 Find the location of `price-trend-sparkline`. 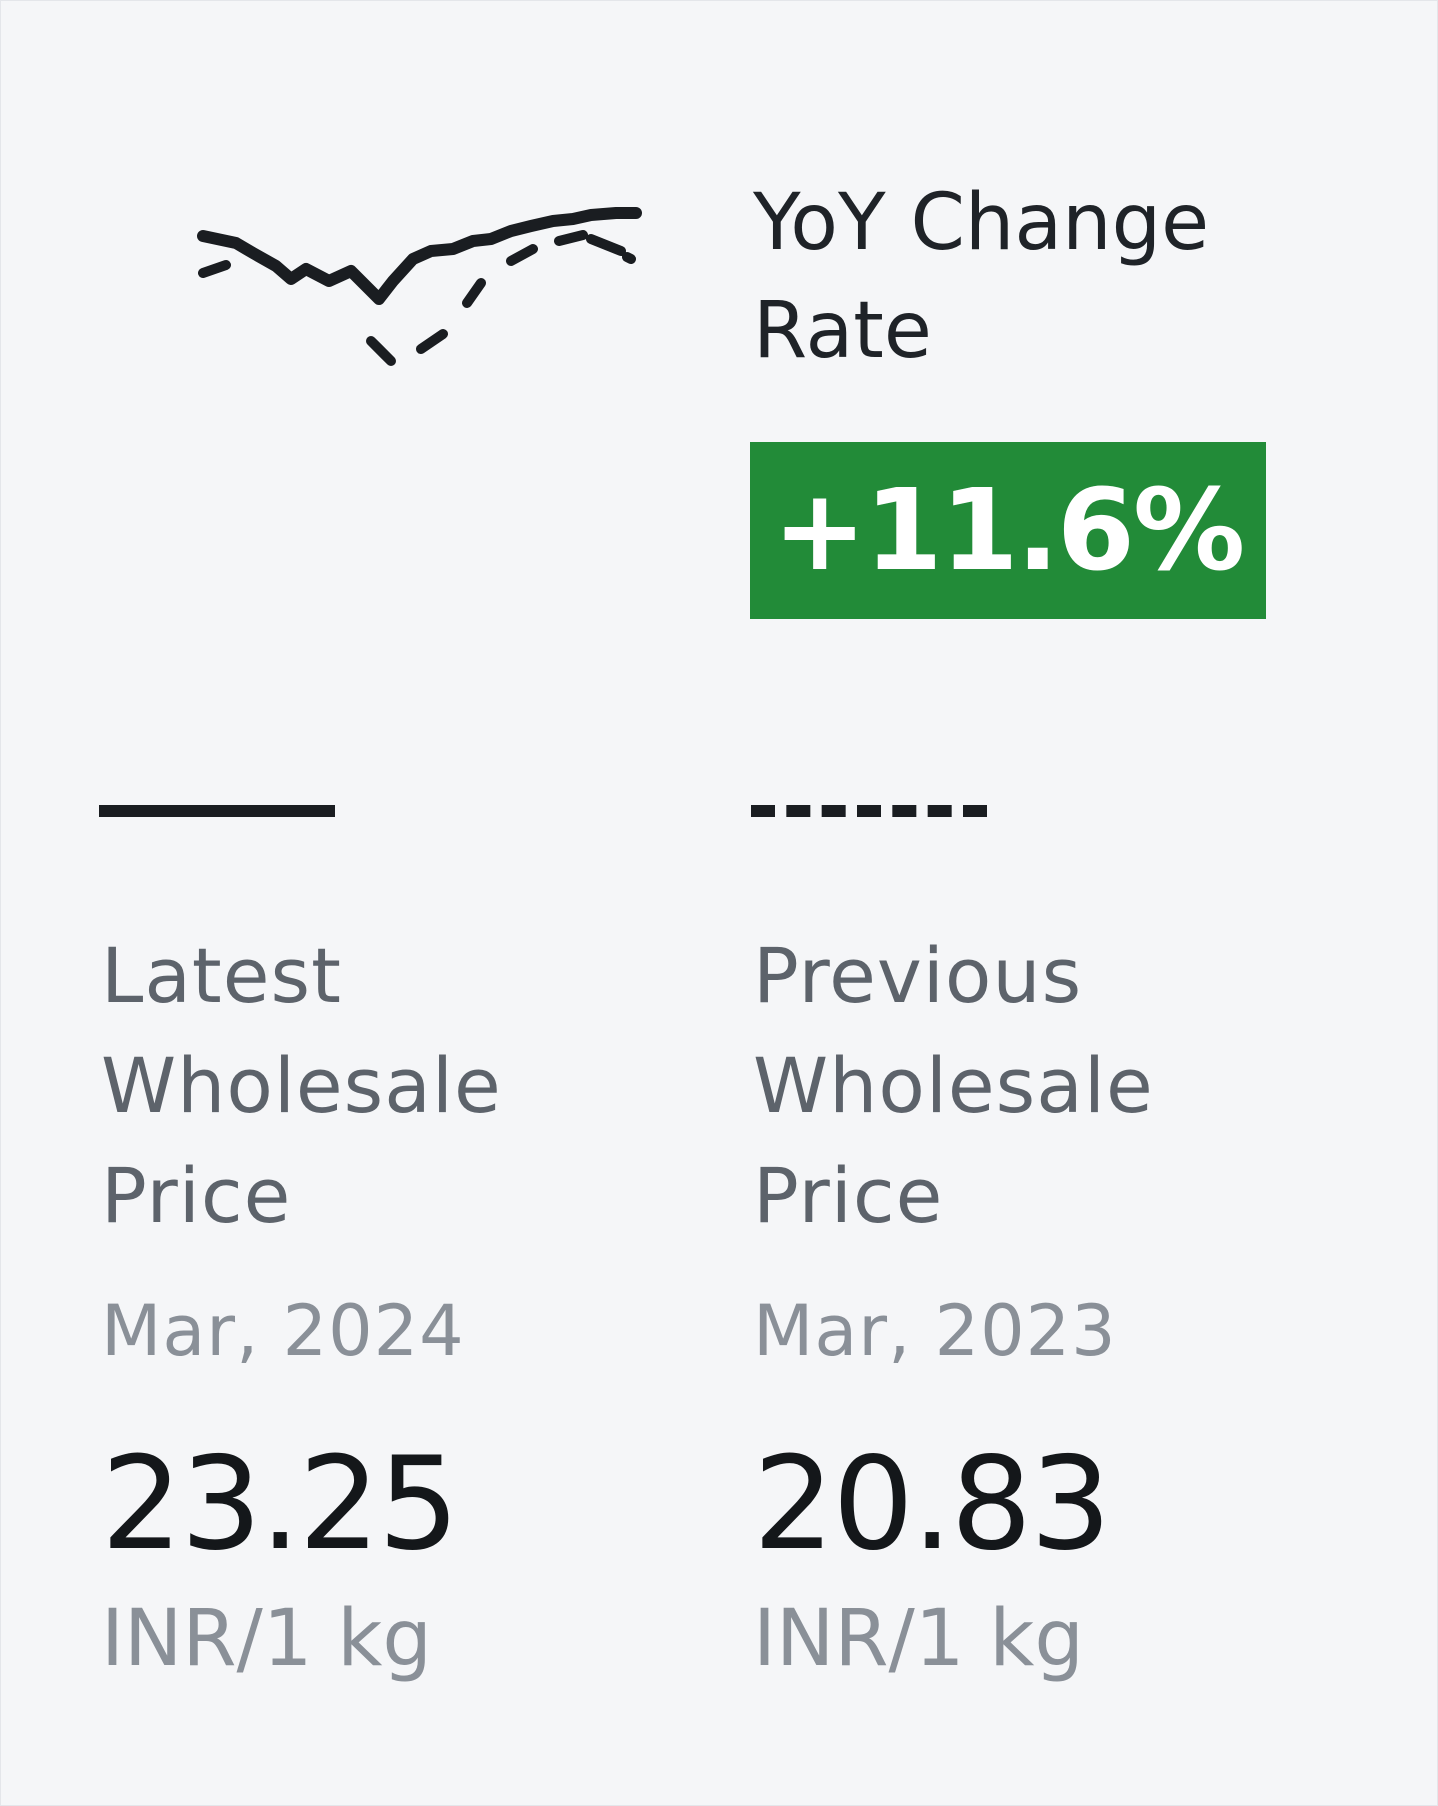

price-trend-sparkline is located at coordinates (419, 286).